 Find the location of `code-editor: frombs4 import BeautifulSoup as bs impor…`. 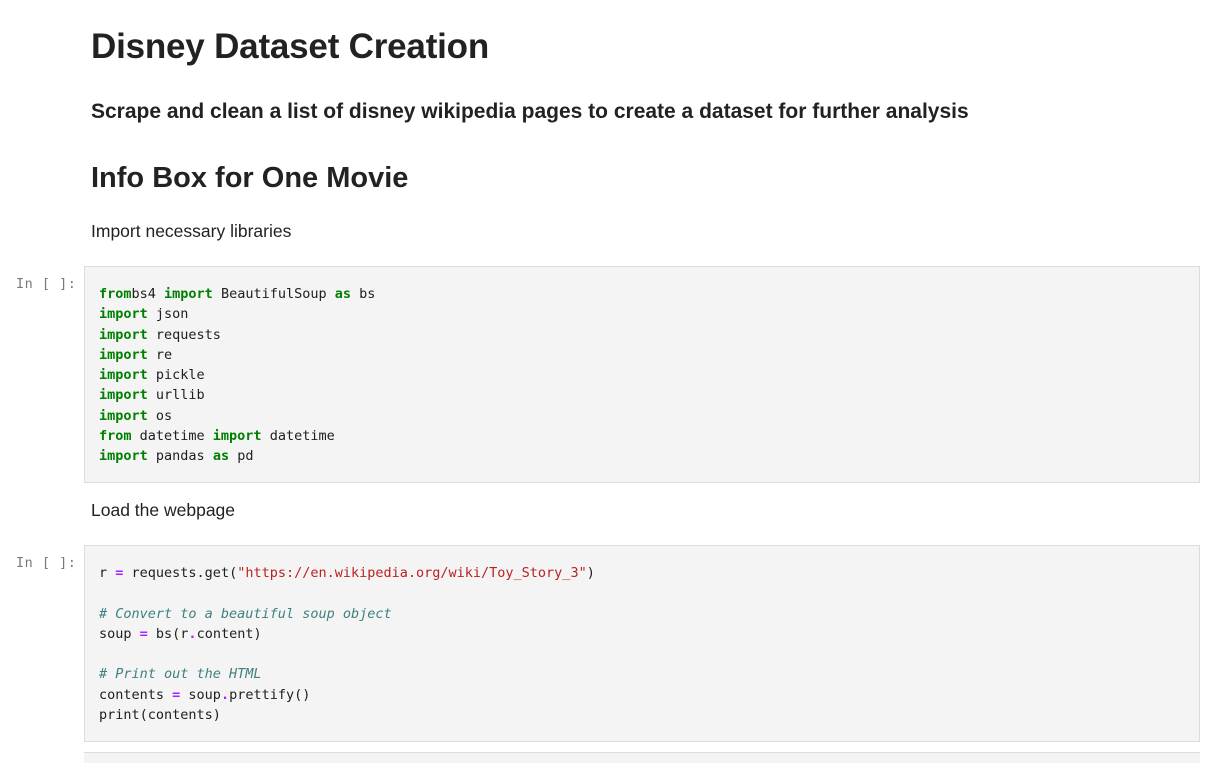

code-editor: frombs4 import BeautifulSoup as bs impor… is located at coordinates (237, 375).